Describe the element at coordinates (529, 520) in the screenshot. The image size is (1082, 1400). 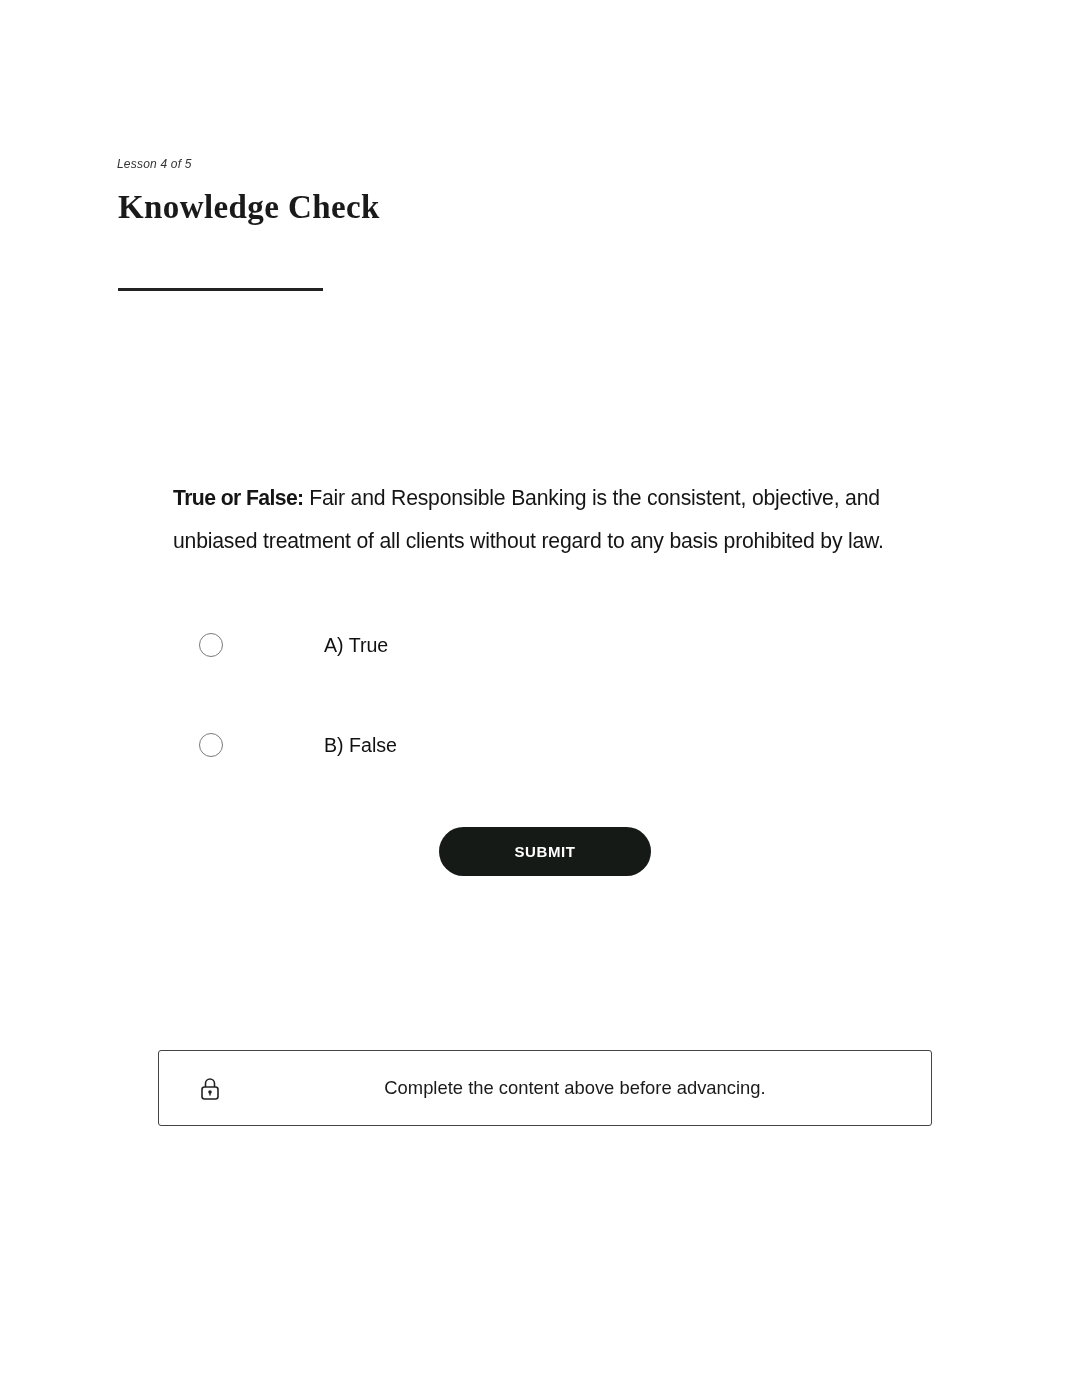
I see `question-text: True or False: Fair and Responsible Banking is the consistent, objective, and unbiased treatment of all clients without regard to any basis prohibited by law.` at that location.